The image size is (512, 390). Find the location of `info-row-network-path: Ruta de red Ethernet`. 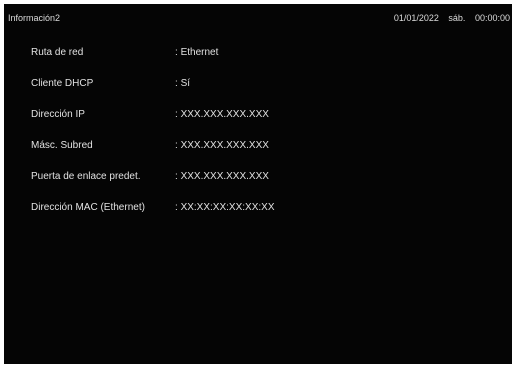

info-row-network-path: Ruta de red Ethernet is located at coordinates (261, 62).